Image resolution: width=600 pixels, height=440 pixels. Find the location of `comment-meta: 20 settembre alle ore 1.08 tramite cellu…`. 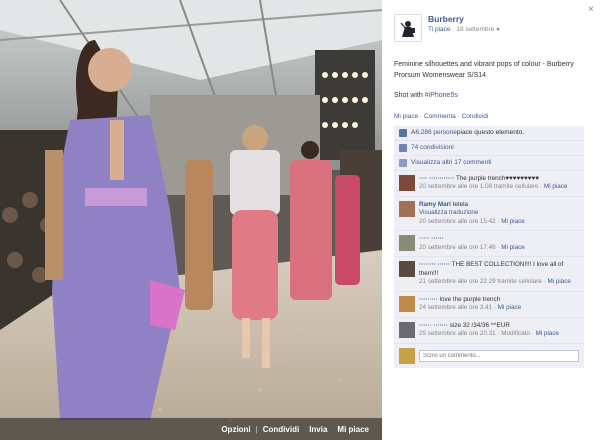

comment-meta: 20 settembre alle ore 1.08 tramite cellu… is located at coordinates (493, 186).